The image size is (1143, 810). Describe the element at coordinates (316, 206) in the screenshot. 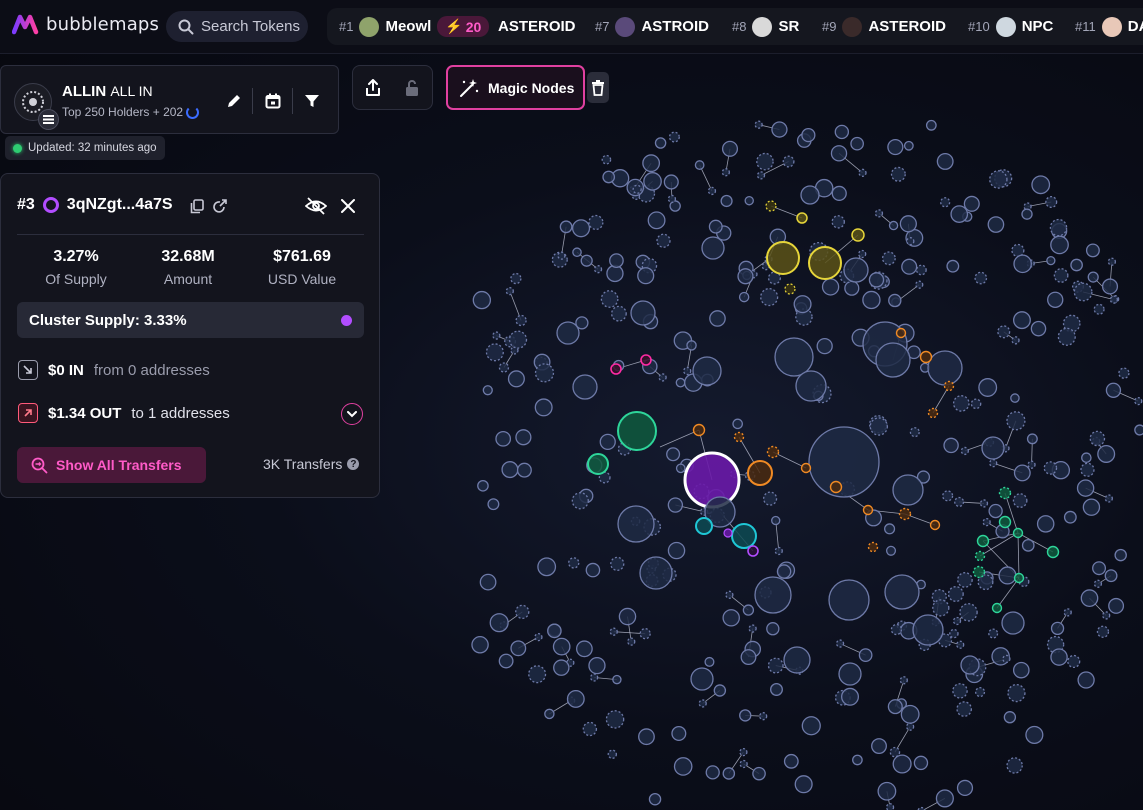

I see `hide-wallet-button` at that location.